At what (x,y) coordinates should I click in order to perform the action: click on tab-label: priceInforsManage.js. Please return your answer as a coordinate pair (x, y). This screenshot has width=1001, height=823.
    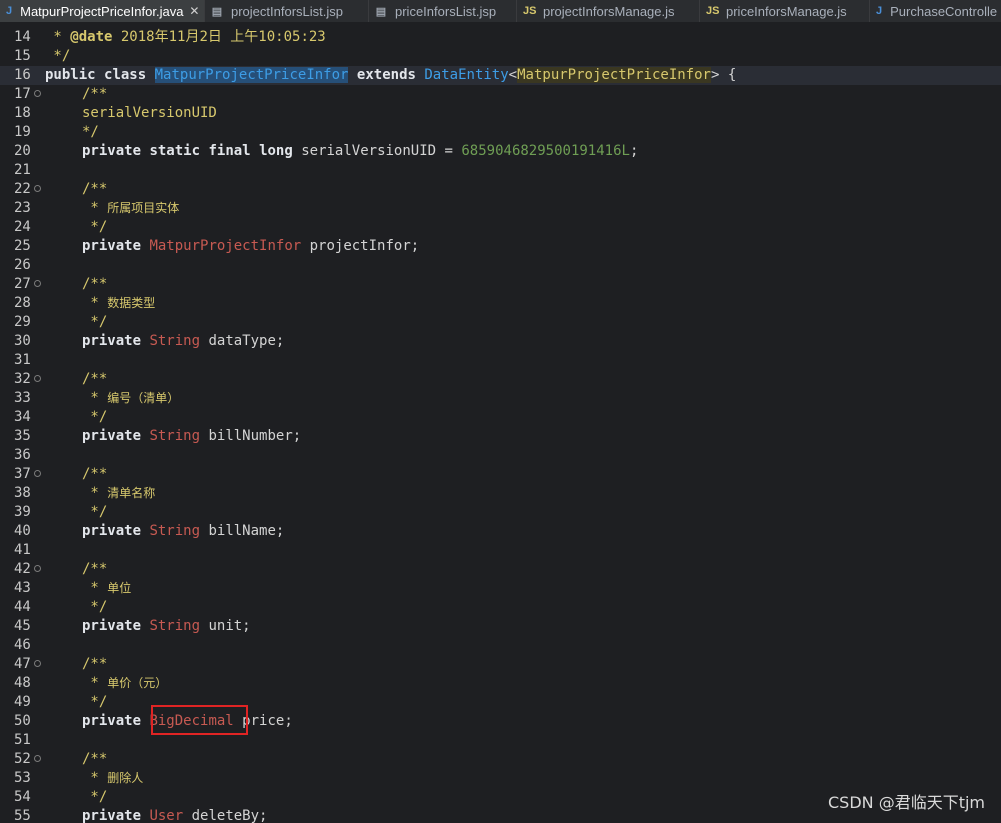
    Looking at the image, I should click on (786, 11).